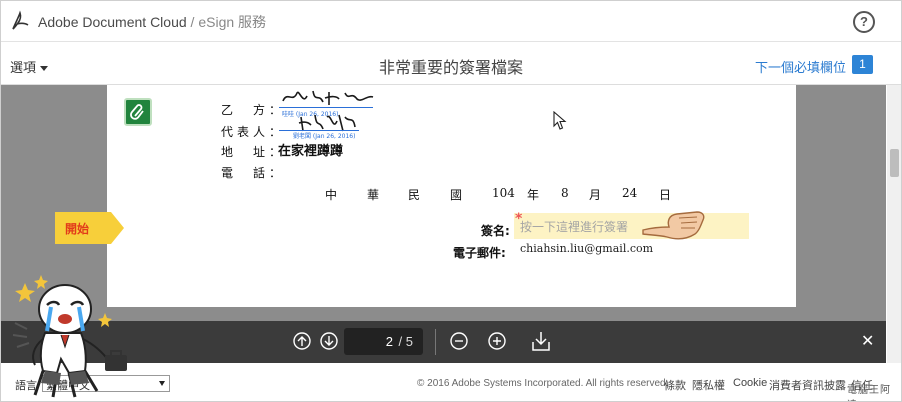 This screenshot has width=902, height=402. I want to click on email-label: 電子郵件:, so click(479, 253).